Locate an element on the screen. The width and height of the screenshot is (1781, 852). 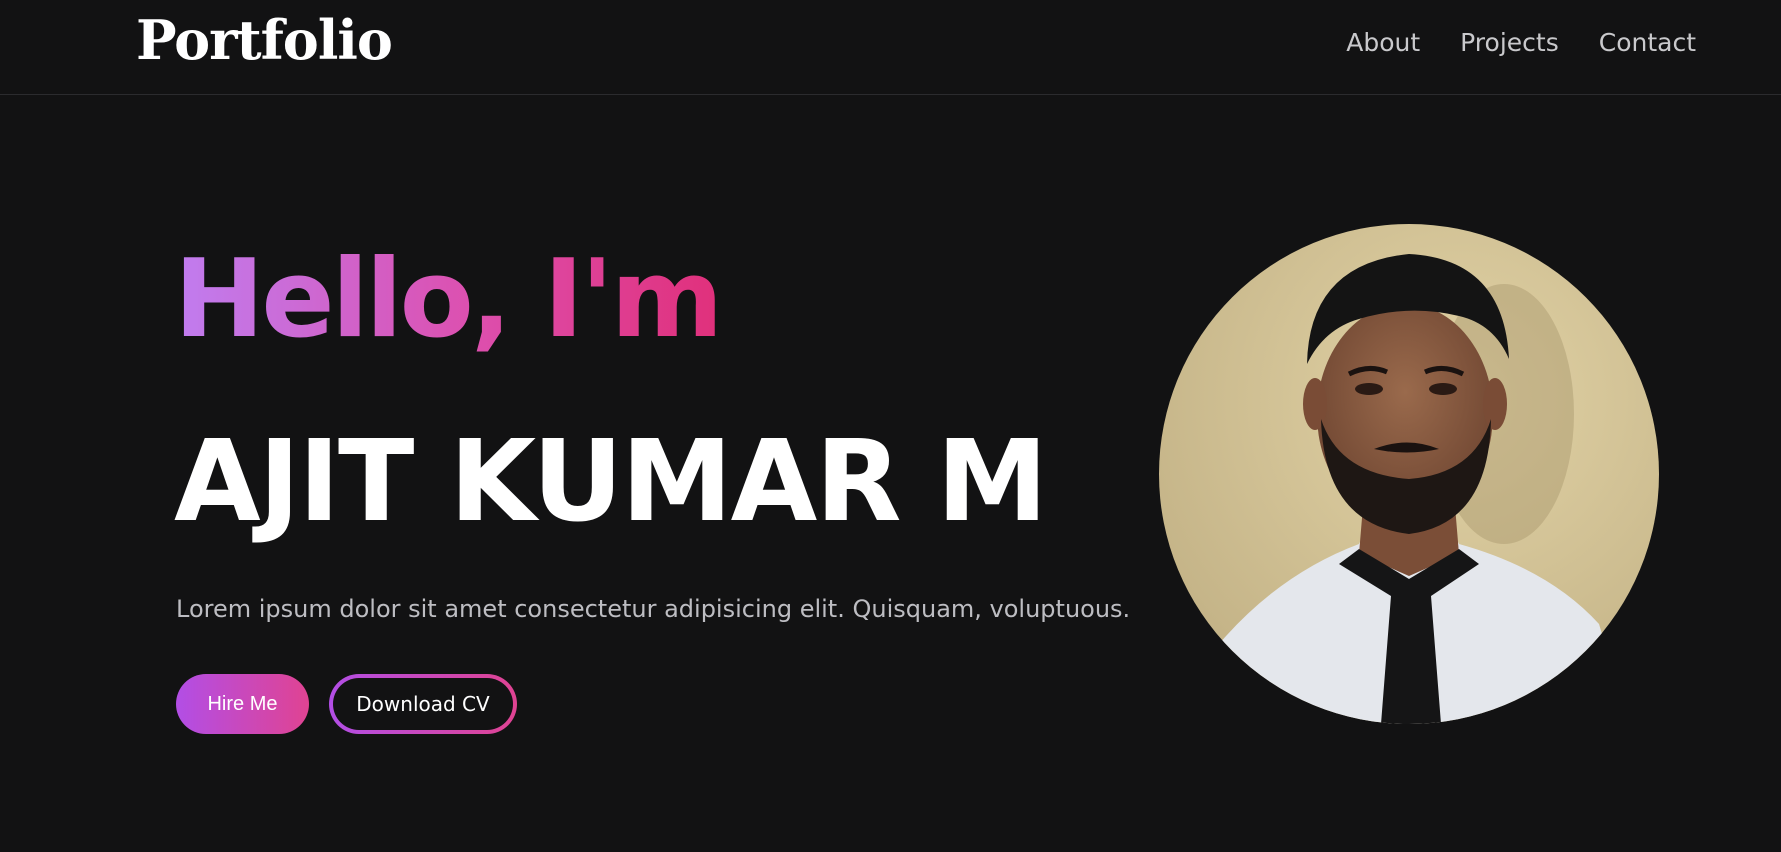
nav-links: About Projects Contact is located at coordinates (1521, 42).